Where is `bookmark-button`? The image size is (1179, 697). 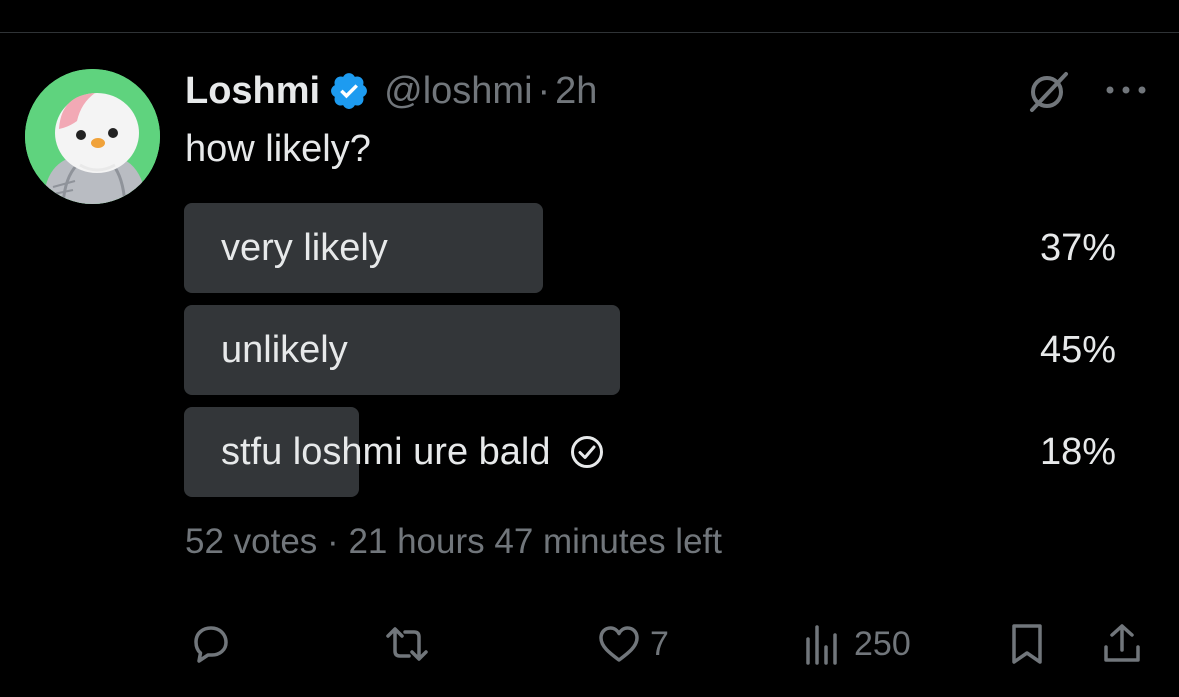
bookmark-button is located at coordinates (1027, 644).